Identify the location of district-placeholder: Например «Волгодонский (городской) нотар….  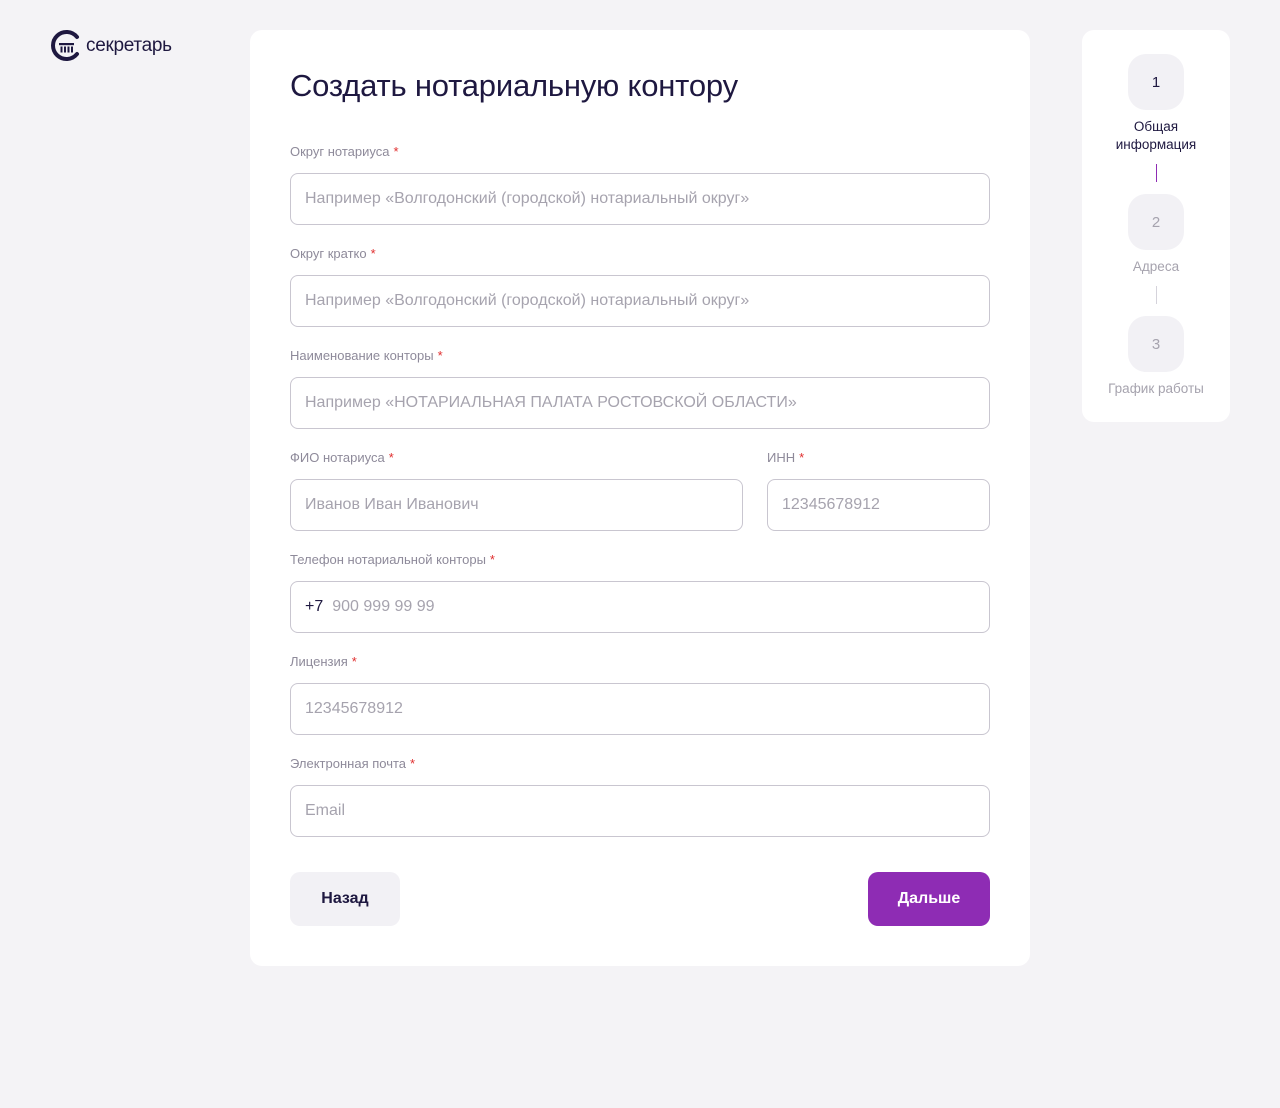
(527, 198).